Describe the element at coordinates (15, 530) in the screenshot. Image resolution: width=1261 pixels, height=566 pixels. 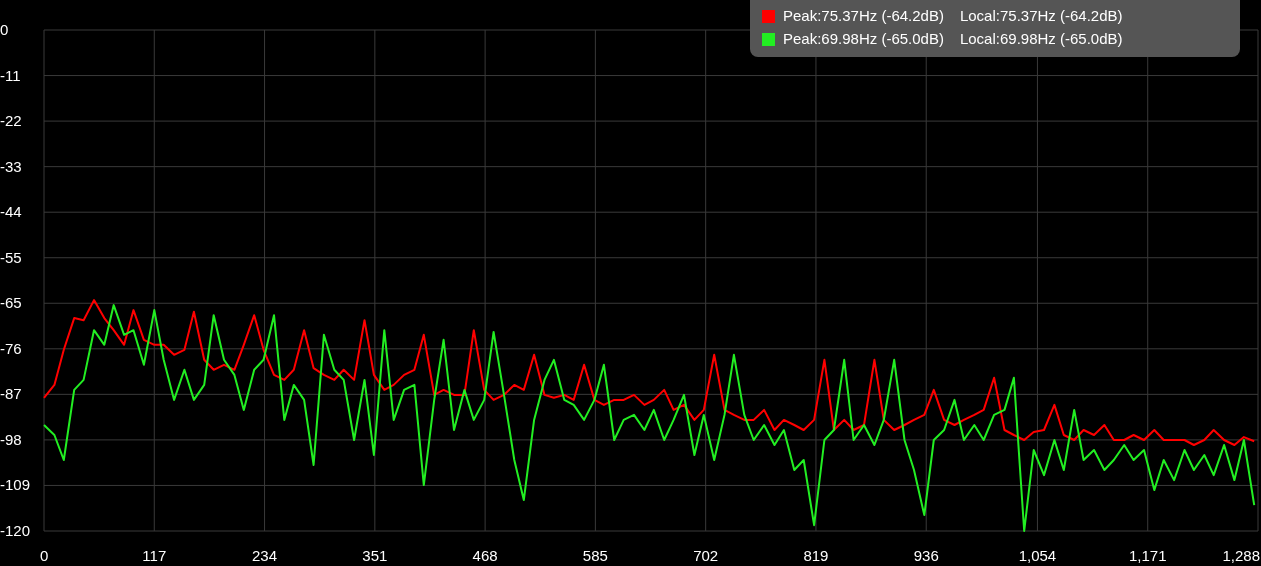
I see `y-axis-label: -120` at that location.